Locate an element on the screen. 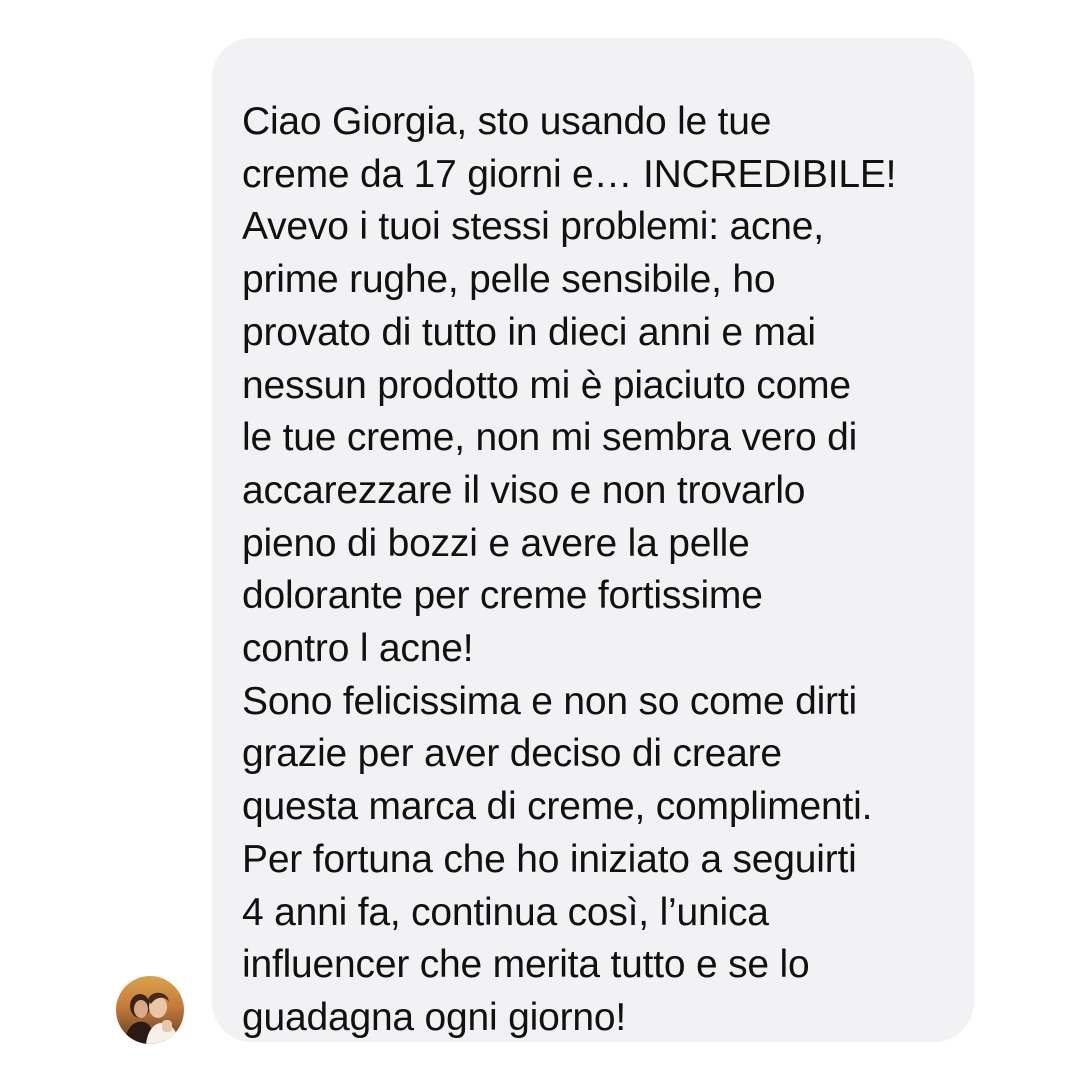  message-line: nessun prodotto mi è piaciuto come is located at coordinates (546, 385).